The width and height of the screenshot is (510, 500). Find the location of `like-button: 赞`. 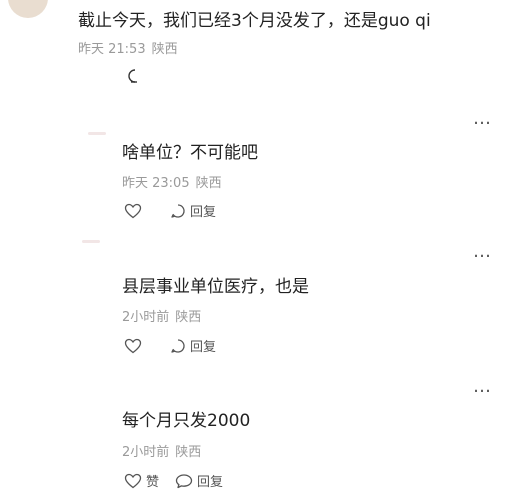

like-button: 赞 is located at coordinates (141, 480).